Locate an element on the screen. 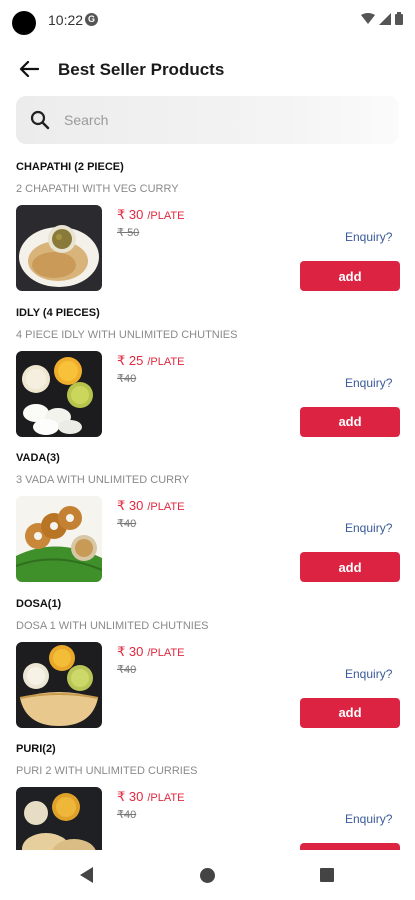  status-bar: 10:22 G is located at coordinates (207, 20).